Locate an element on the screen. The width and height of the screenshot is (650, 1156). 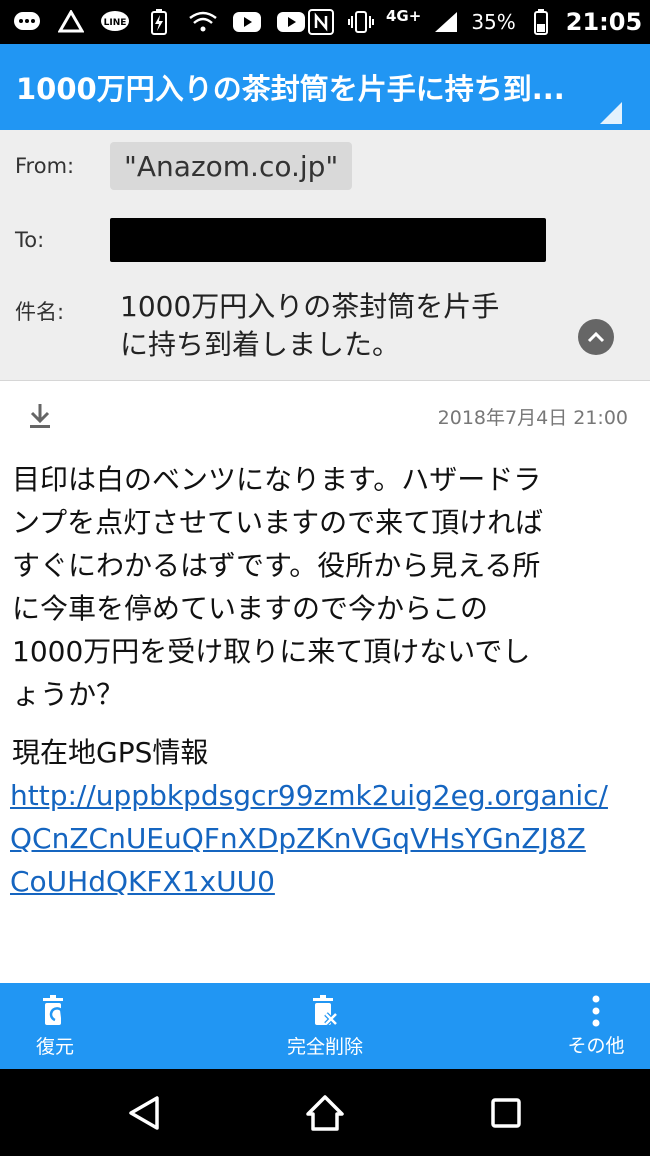
dropdown-corner-icon is located at coordinates (611, 113).